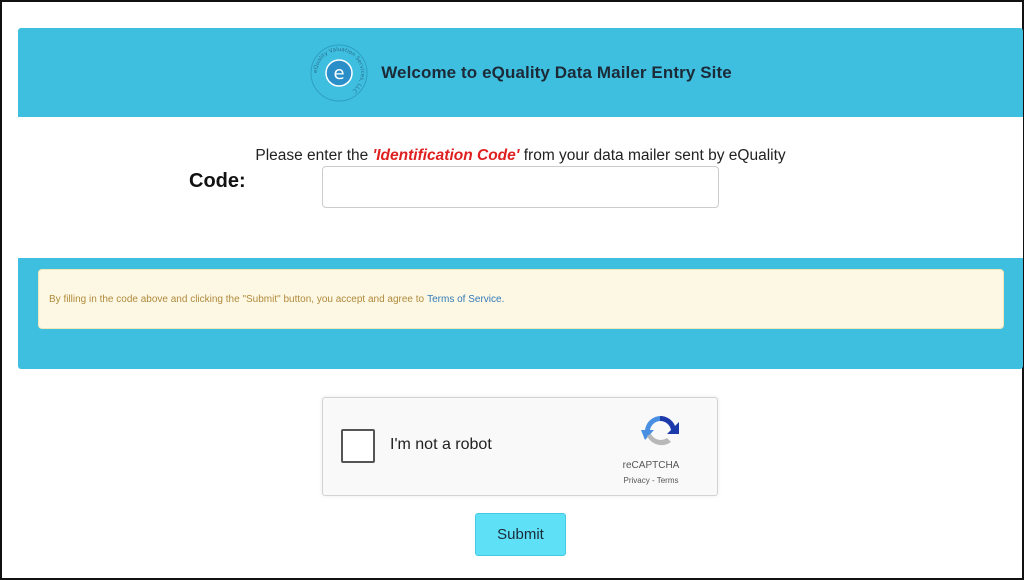 The height and width of the screenshot is (580, 1028). I want to click on logo-letter: e, so click(339, 73).